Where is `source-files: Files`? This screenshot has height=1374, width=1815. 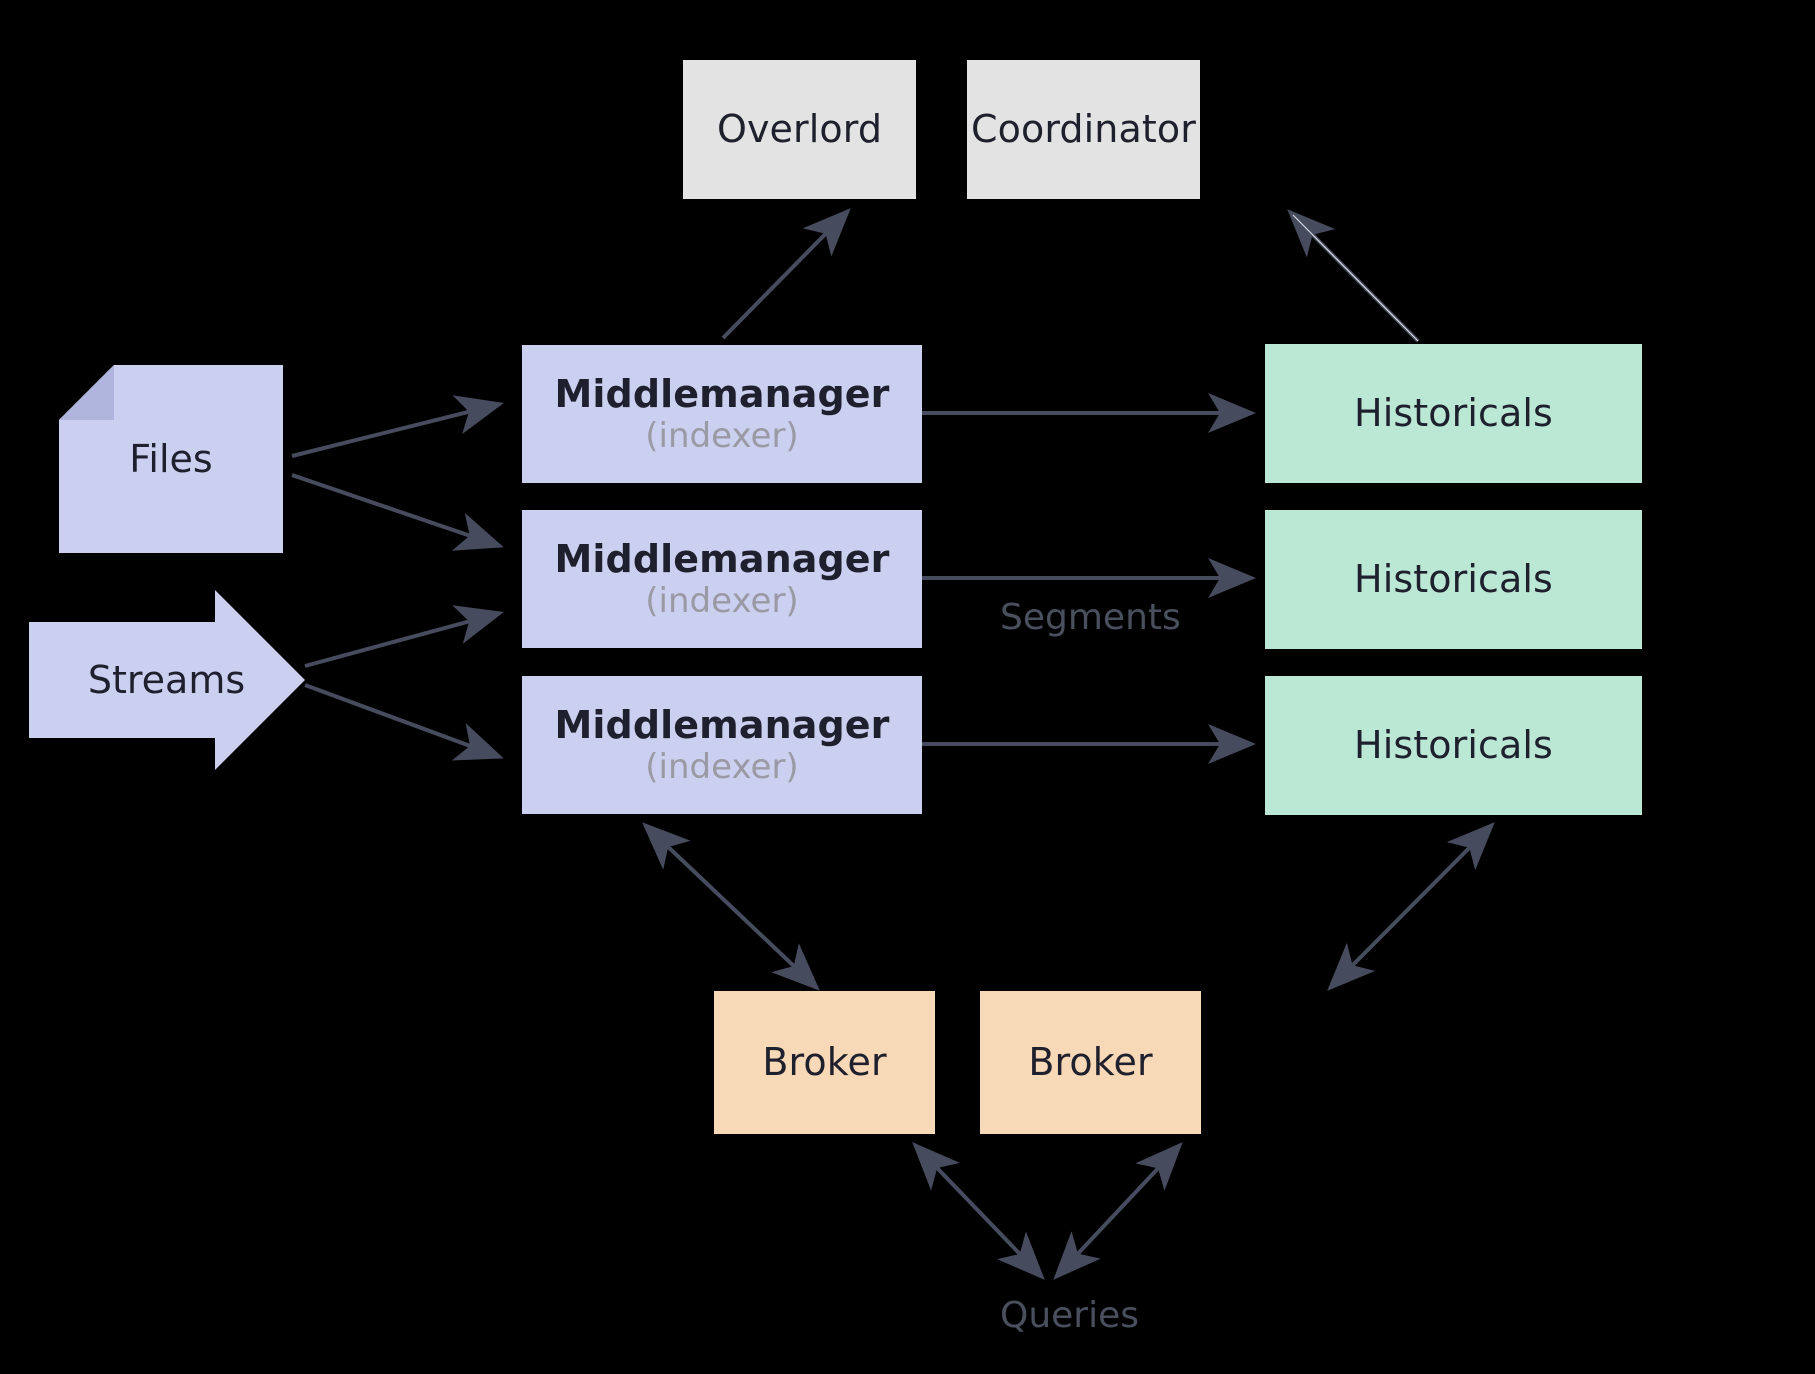 source-files: Files is located at coordinates (171, 459).